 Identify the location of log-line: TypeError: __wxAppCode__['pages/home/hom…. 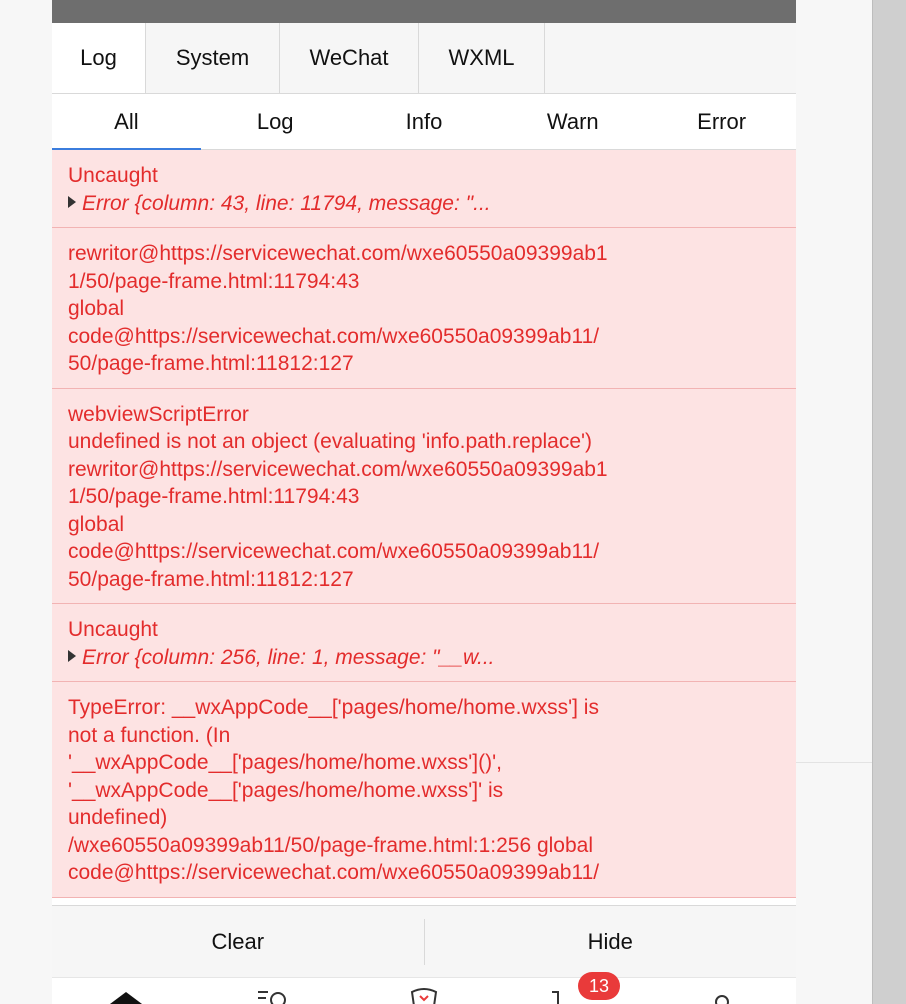
(333, 707).